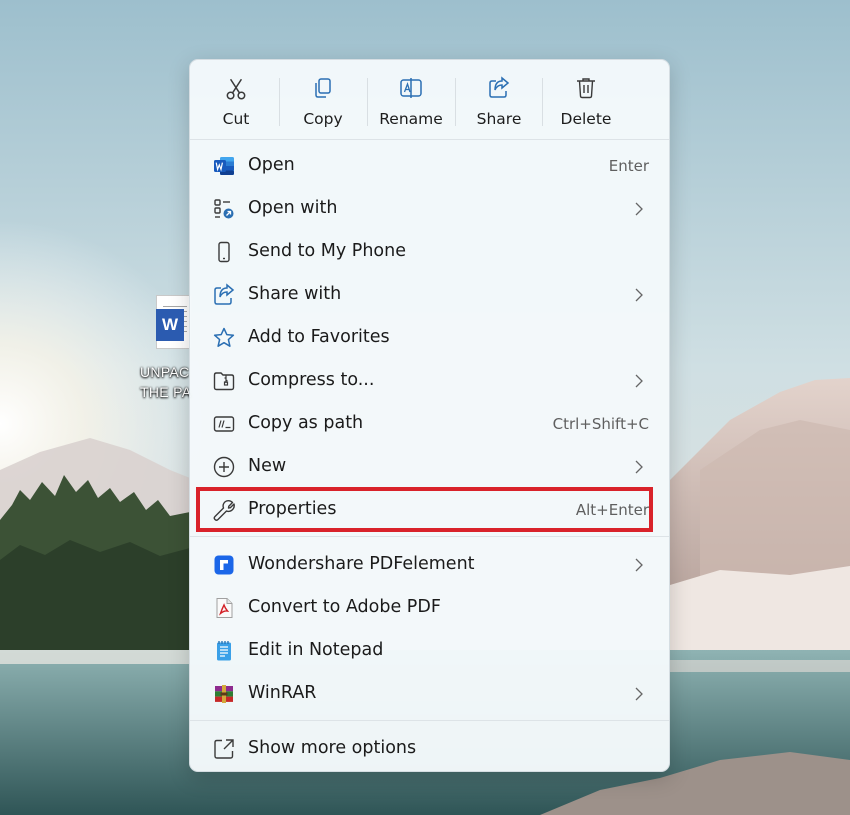 Image resolution: width=850 pixels, height=815 pixels. What do you see at coordinates (430, 209) in the screenshot?
I see `menu-item-open-with: Open with` at bounding box center [430, 209].